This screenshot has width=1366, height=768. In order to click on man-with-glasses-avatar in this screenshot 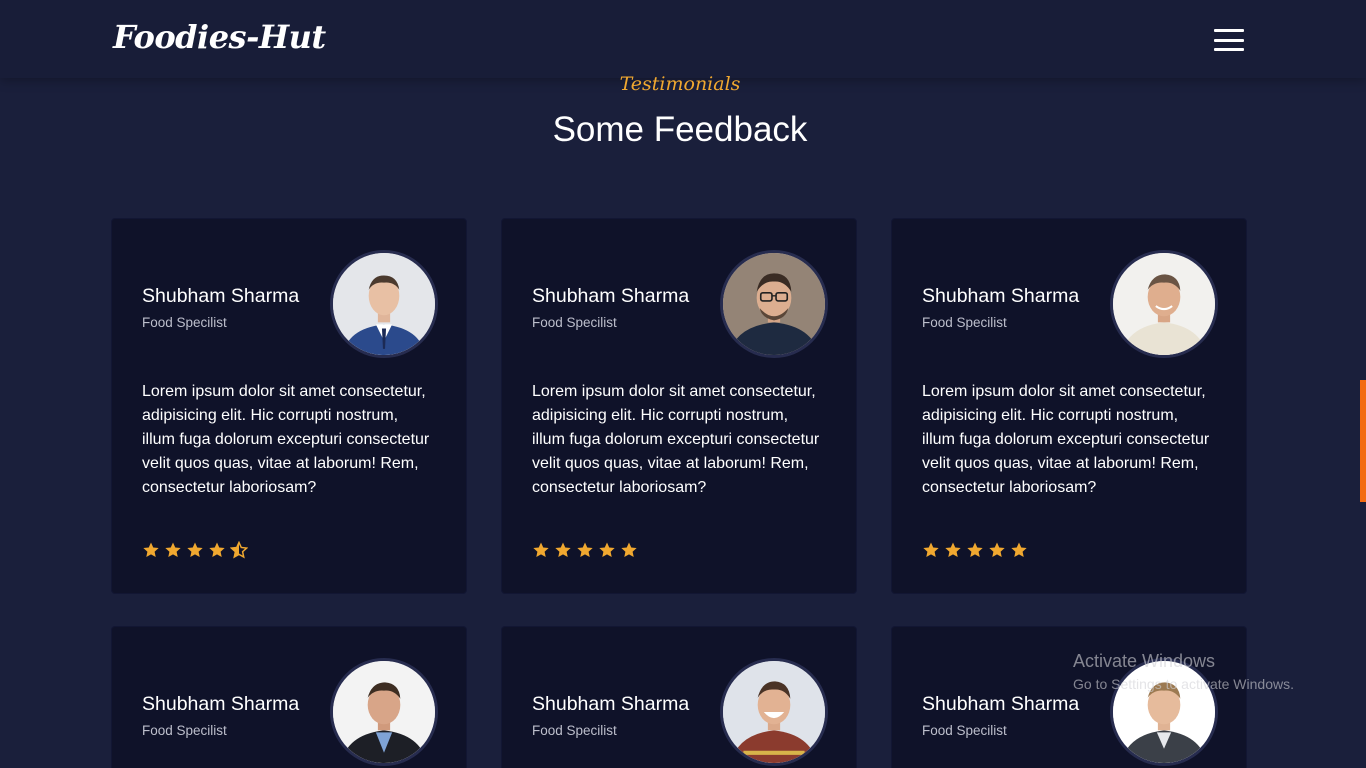, I will do `click(774, 304)`.